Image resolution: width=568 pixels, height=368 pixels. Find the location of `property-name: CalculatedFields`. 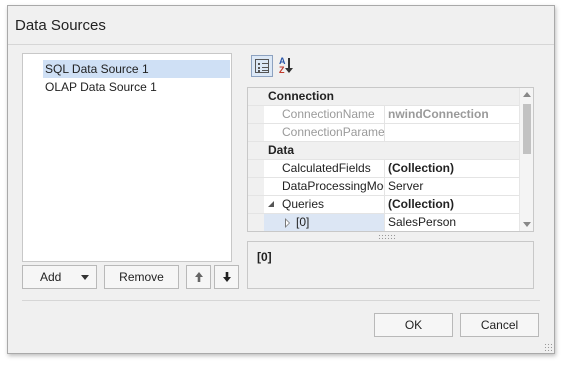

property-name: CalculatedFields is located at coordinates (324, 168).